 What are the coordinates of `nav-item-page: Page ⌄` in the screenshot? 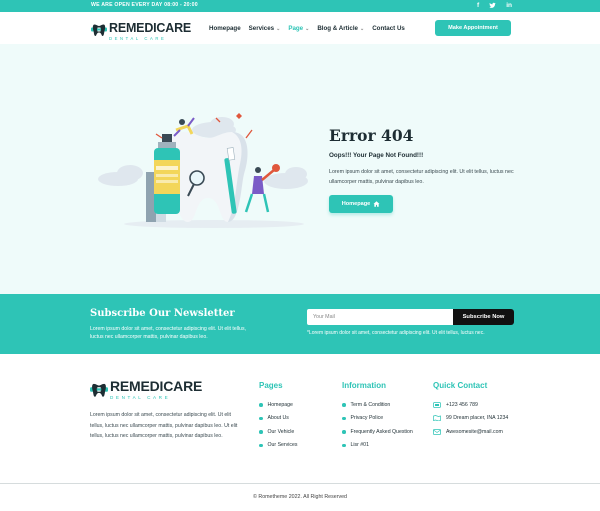 It's located at (298, 28).